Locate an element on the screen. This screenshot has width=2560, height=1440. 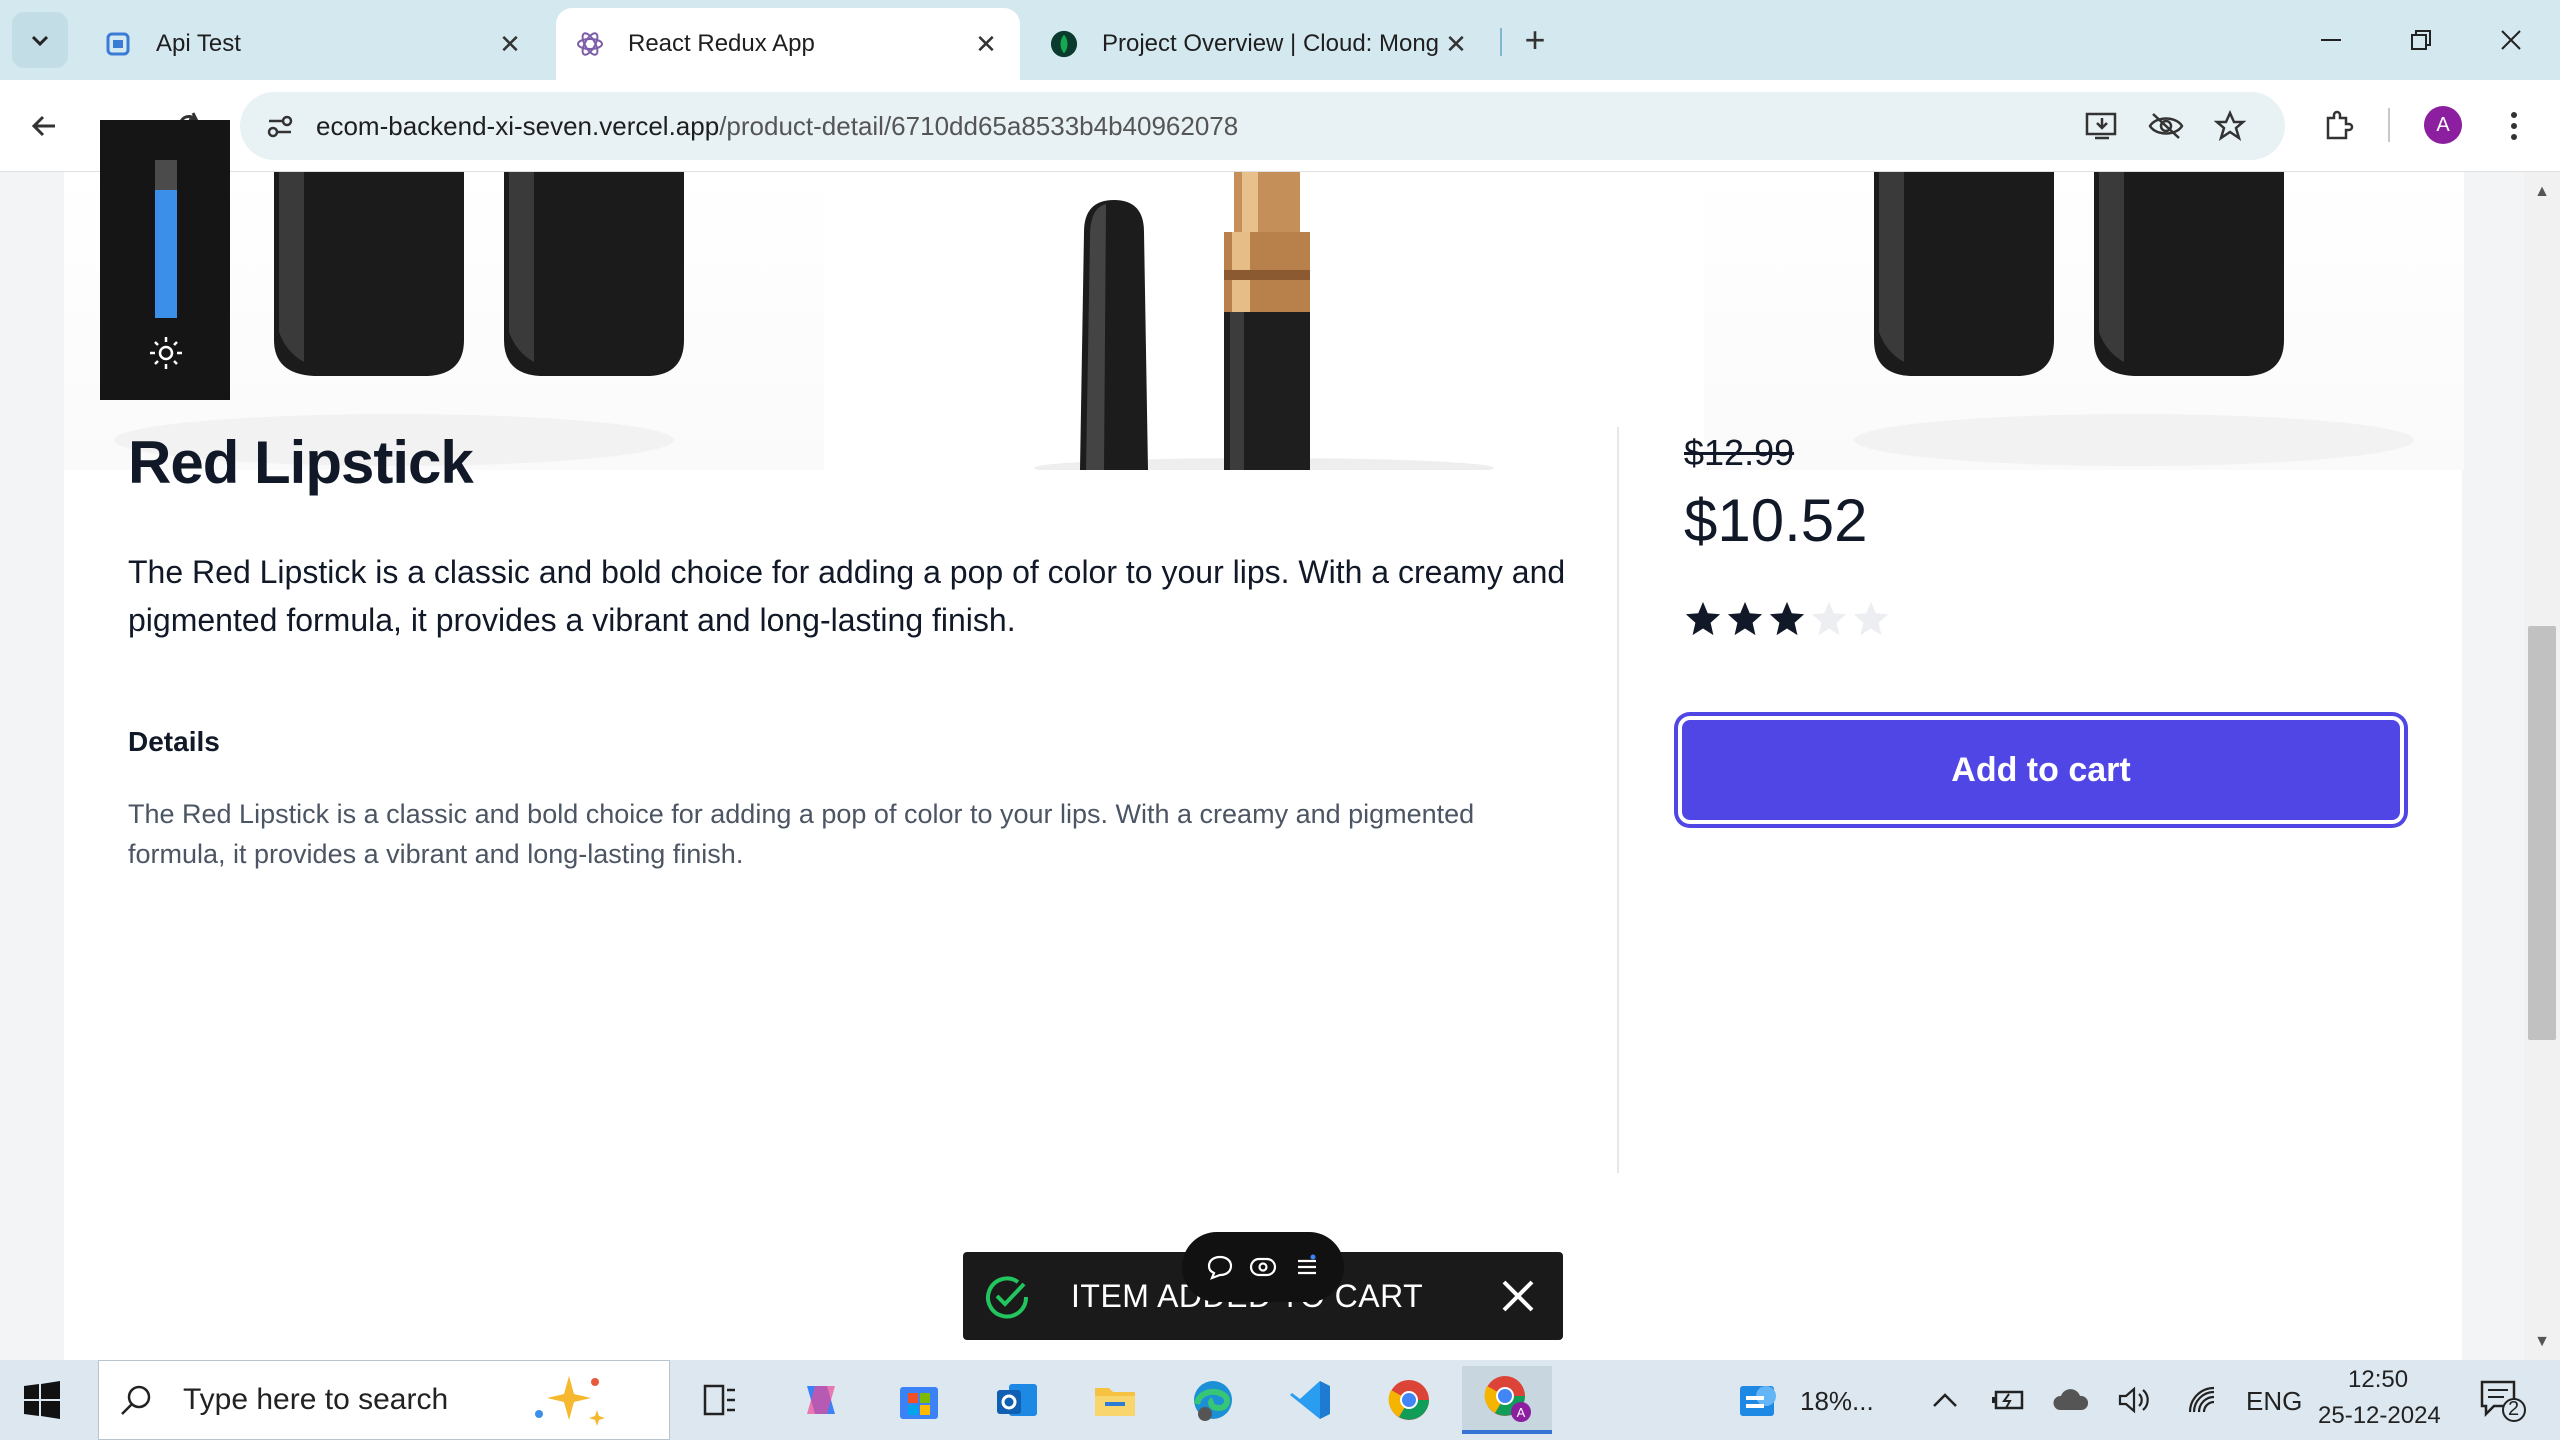
tab-api-test: Api Test ✕ is located at coordinates (314, 44).